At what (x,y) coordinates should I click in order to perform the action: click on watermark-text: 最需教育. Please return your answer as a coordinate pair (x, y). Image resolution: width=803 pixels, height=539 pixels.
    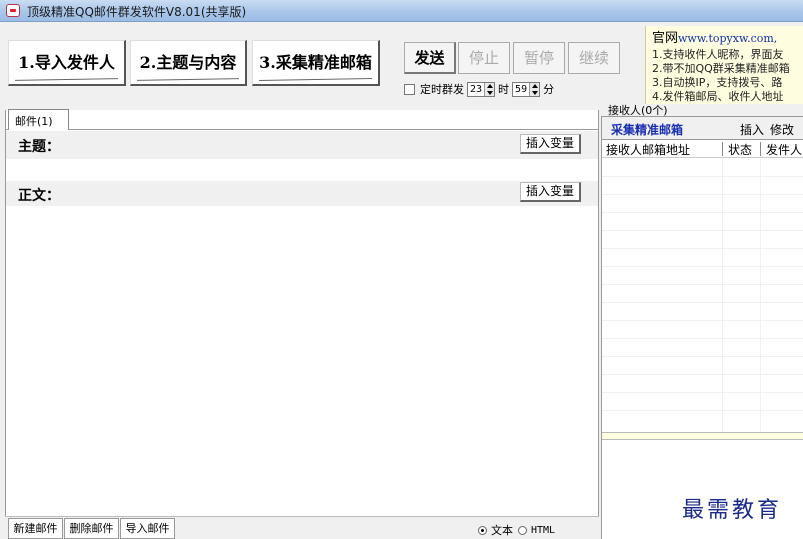
    Looking at the image, I should click on (732, 510).